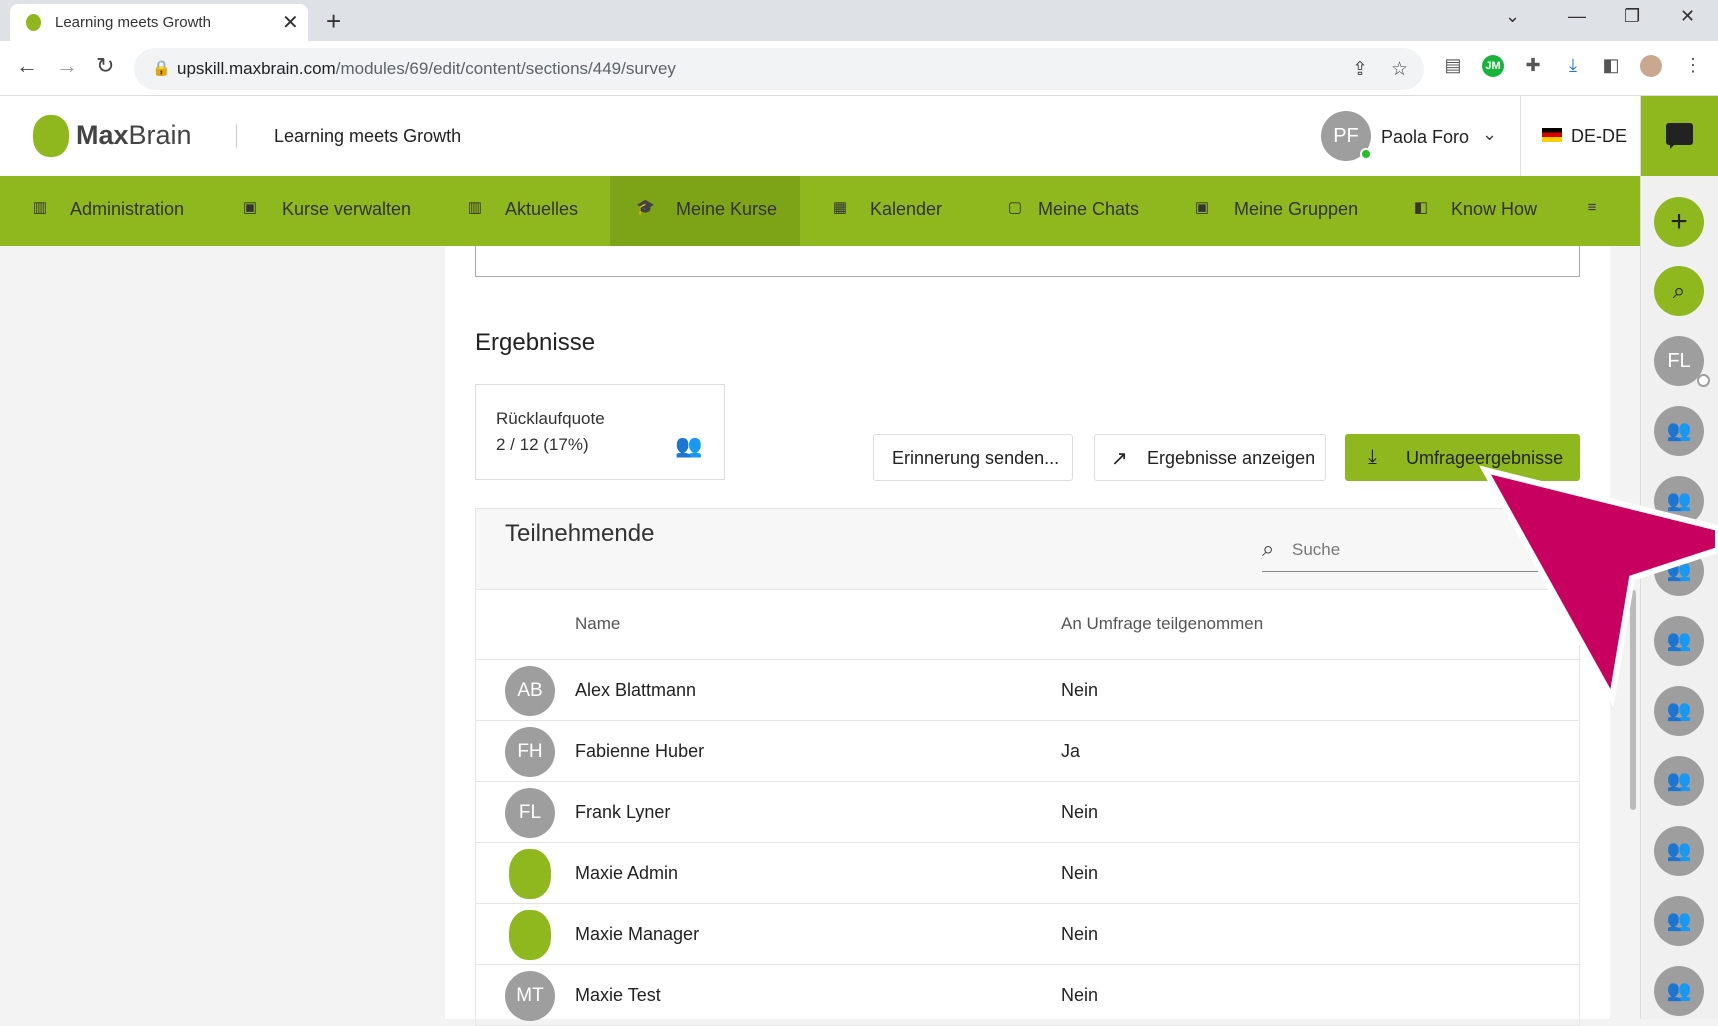 This screenshot has width=1718, height=1026. I want to click on nav-item-kalender: ▦ Kalender, so click(890, 211).